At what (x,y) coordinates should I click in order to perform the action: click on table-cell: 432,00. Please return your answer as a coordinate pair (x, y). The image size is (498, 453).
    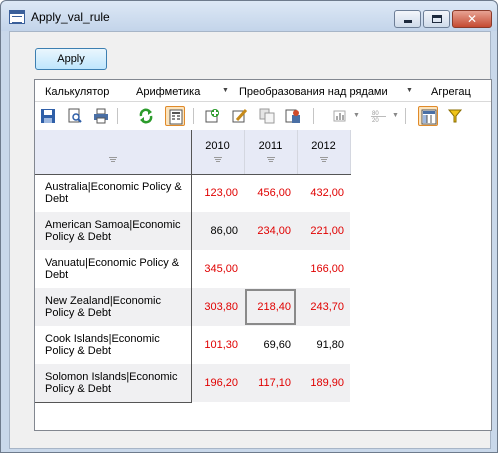
    Looking at the image, I should click on (323, 193).